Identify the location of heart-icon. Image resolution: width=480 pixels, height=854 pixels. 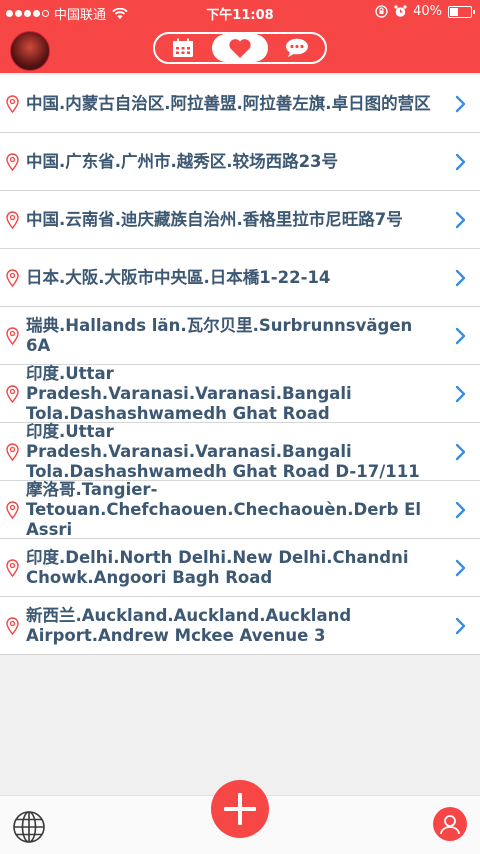
(240, 48).